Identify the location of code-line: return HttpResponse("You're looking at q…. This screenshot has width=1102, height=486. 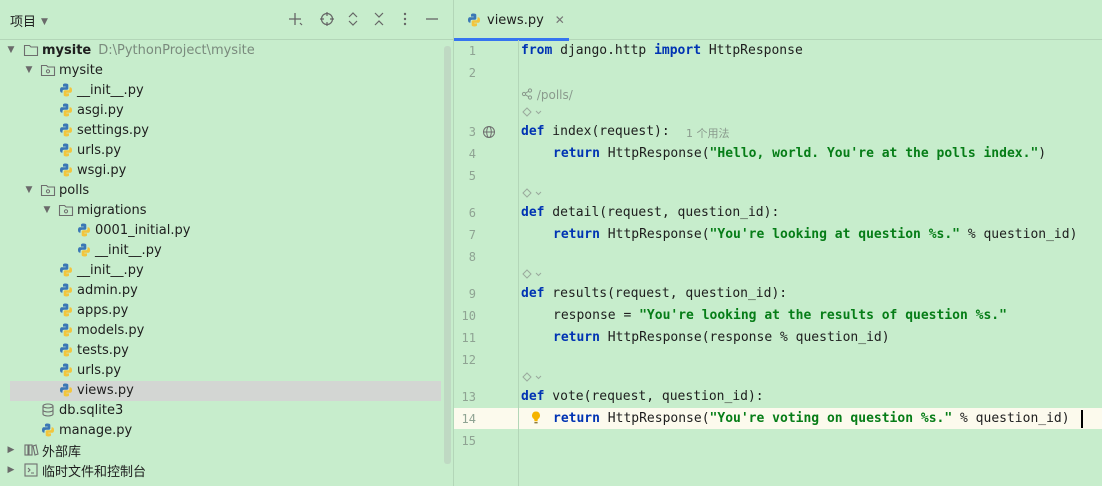
(815, 234).